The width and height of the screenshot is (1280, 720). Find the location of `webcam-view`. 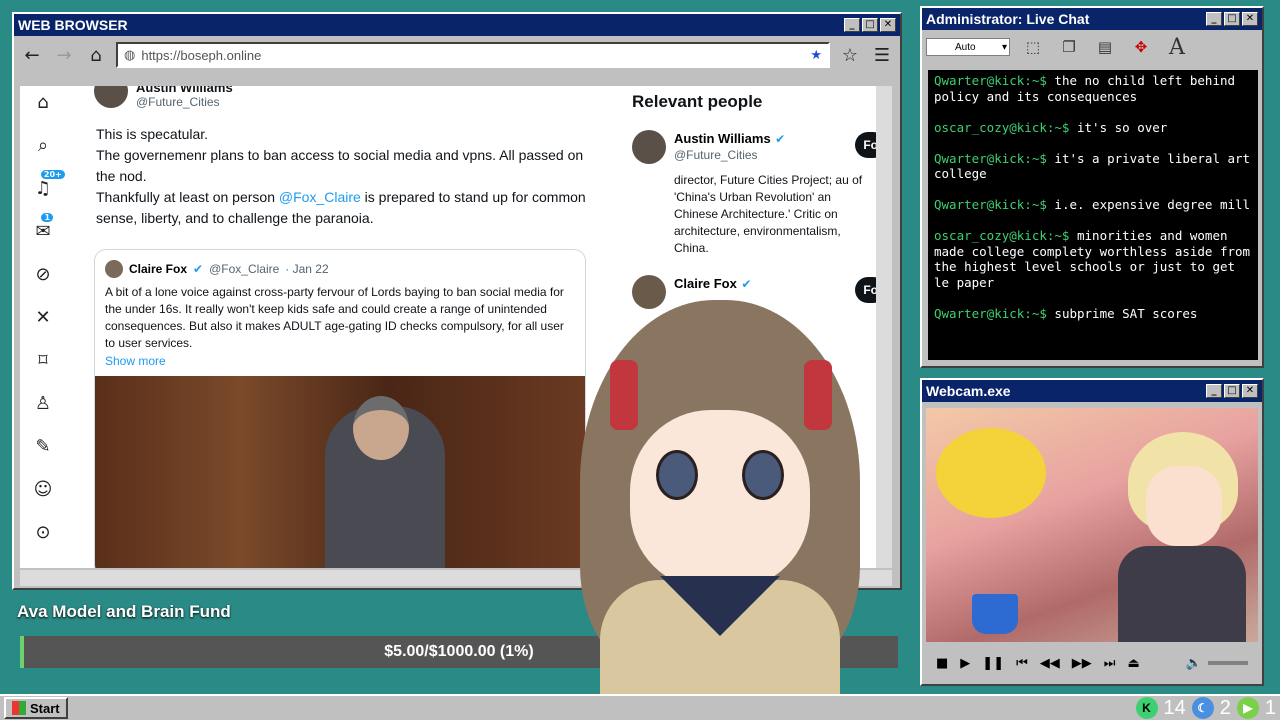

webcam-view is located at coordinates (1092, 525).